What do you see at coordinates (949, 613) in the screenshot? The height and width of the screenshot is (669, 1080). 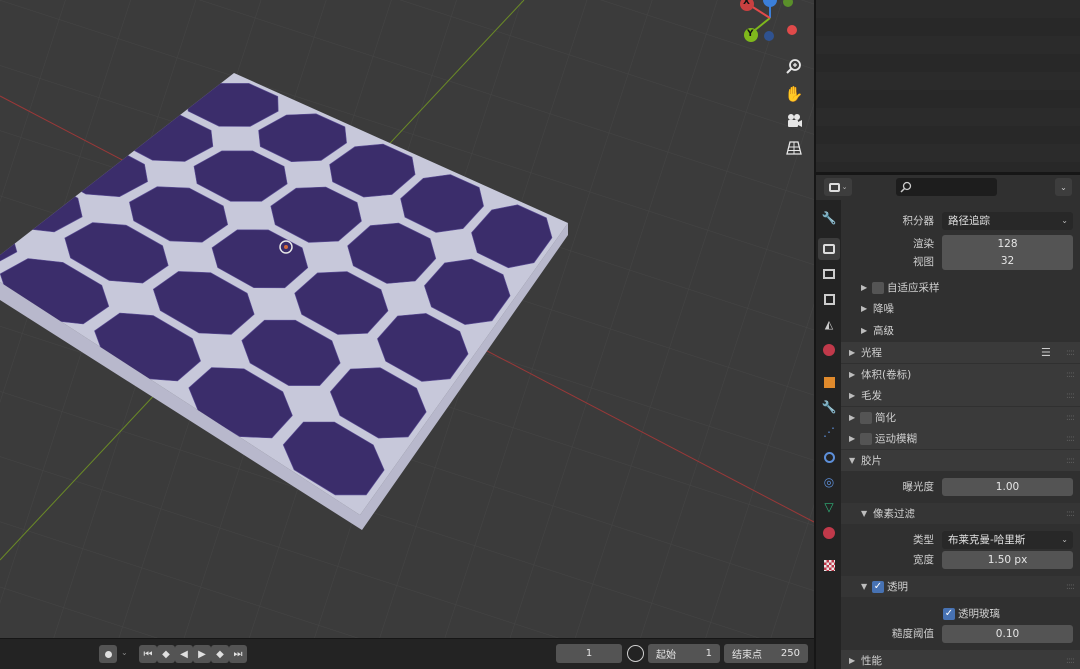 I see `transparent-glass-checkbox: ✓` at bounding box center [949, 613].